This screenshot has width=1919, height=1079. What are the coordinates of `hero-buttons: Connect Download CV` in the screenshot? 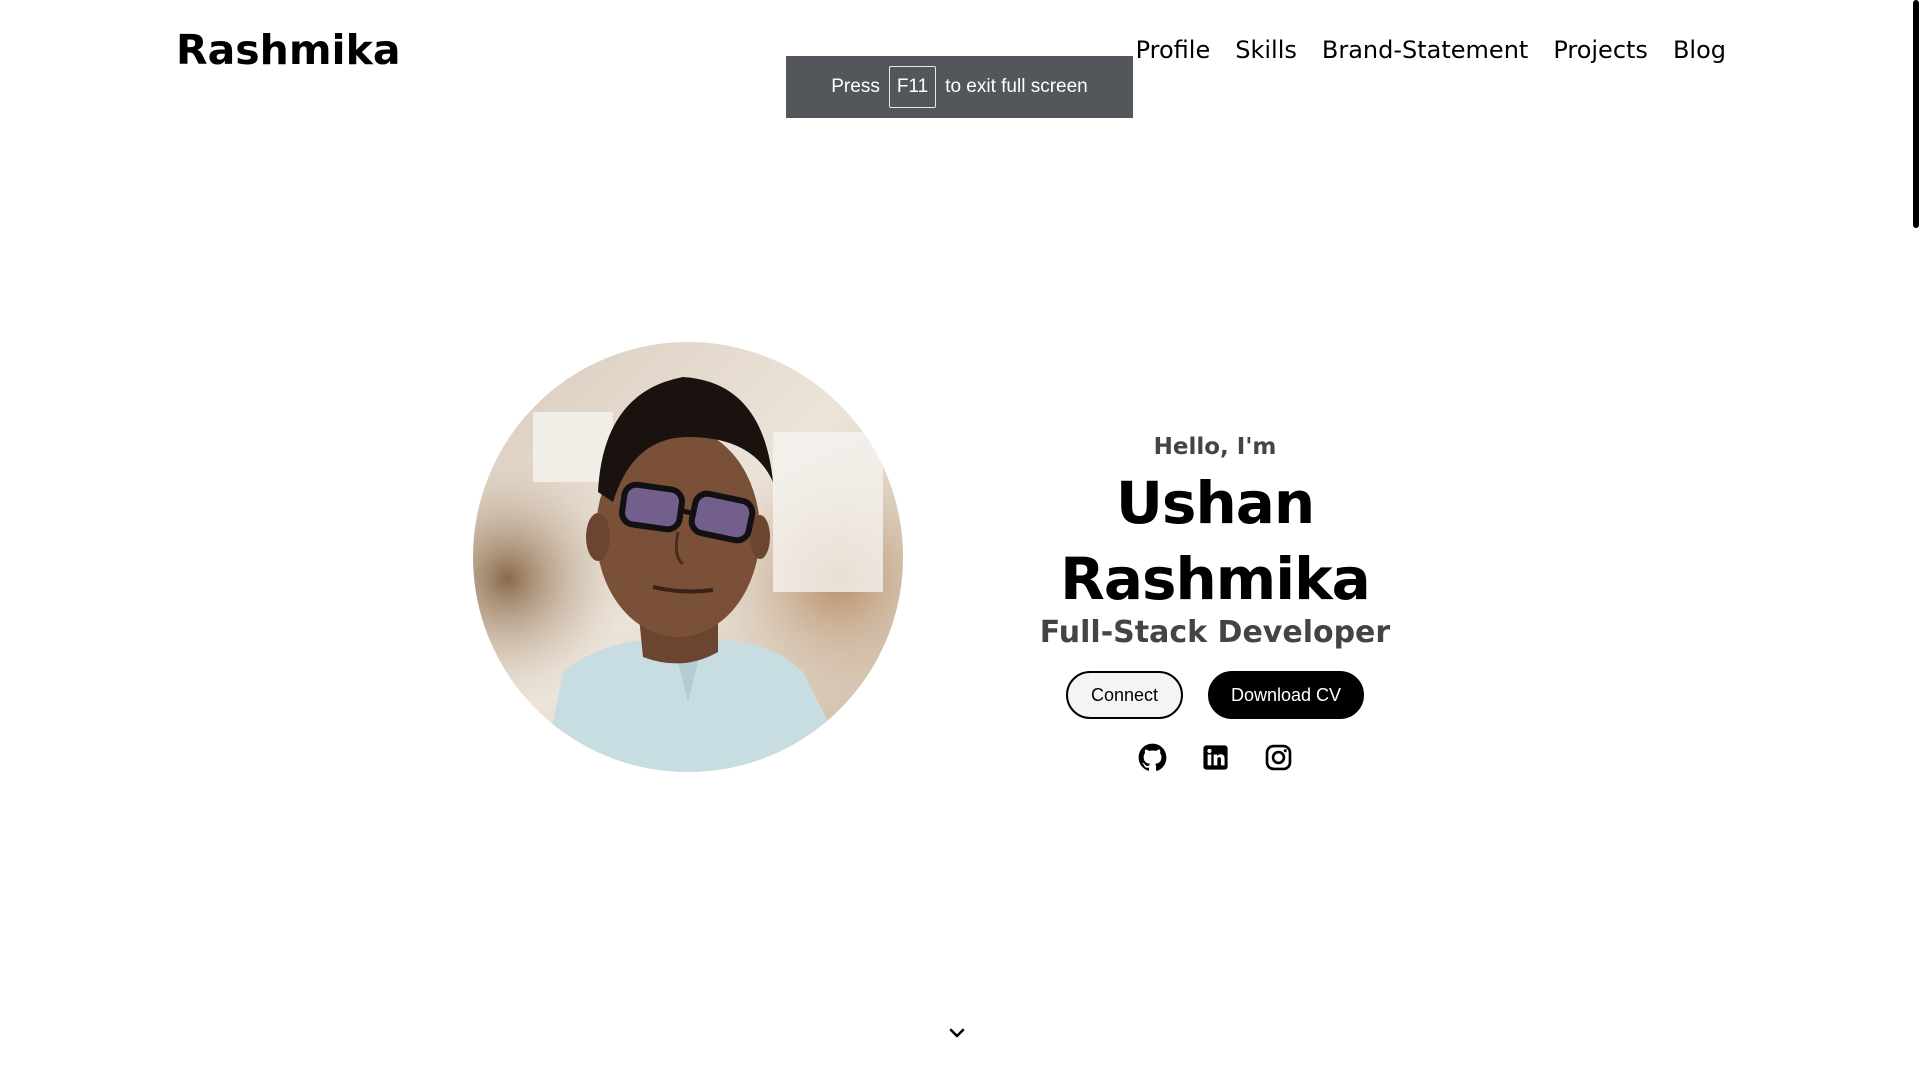 It's located at (1215, 695).